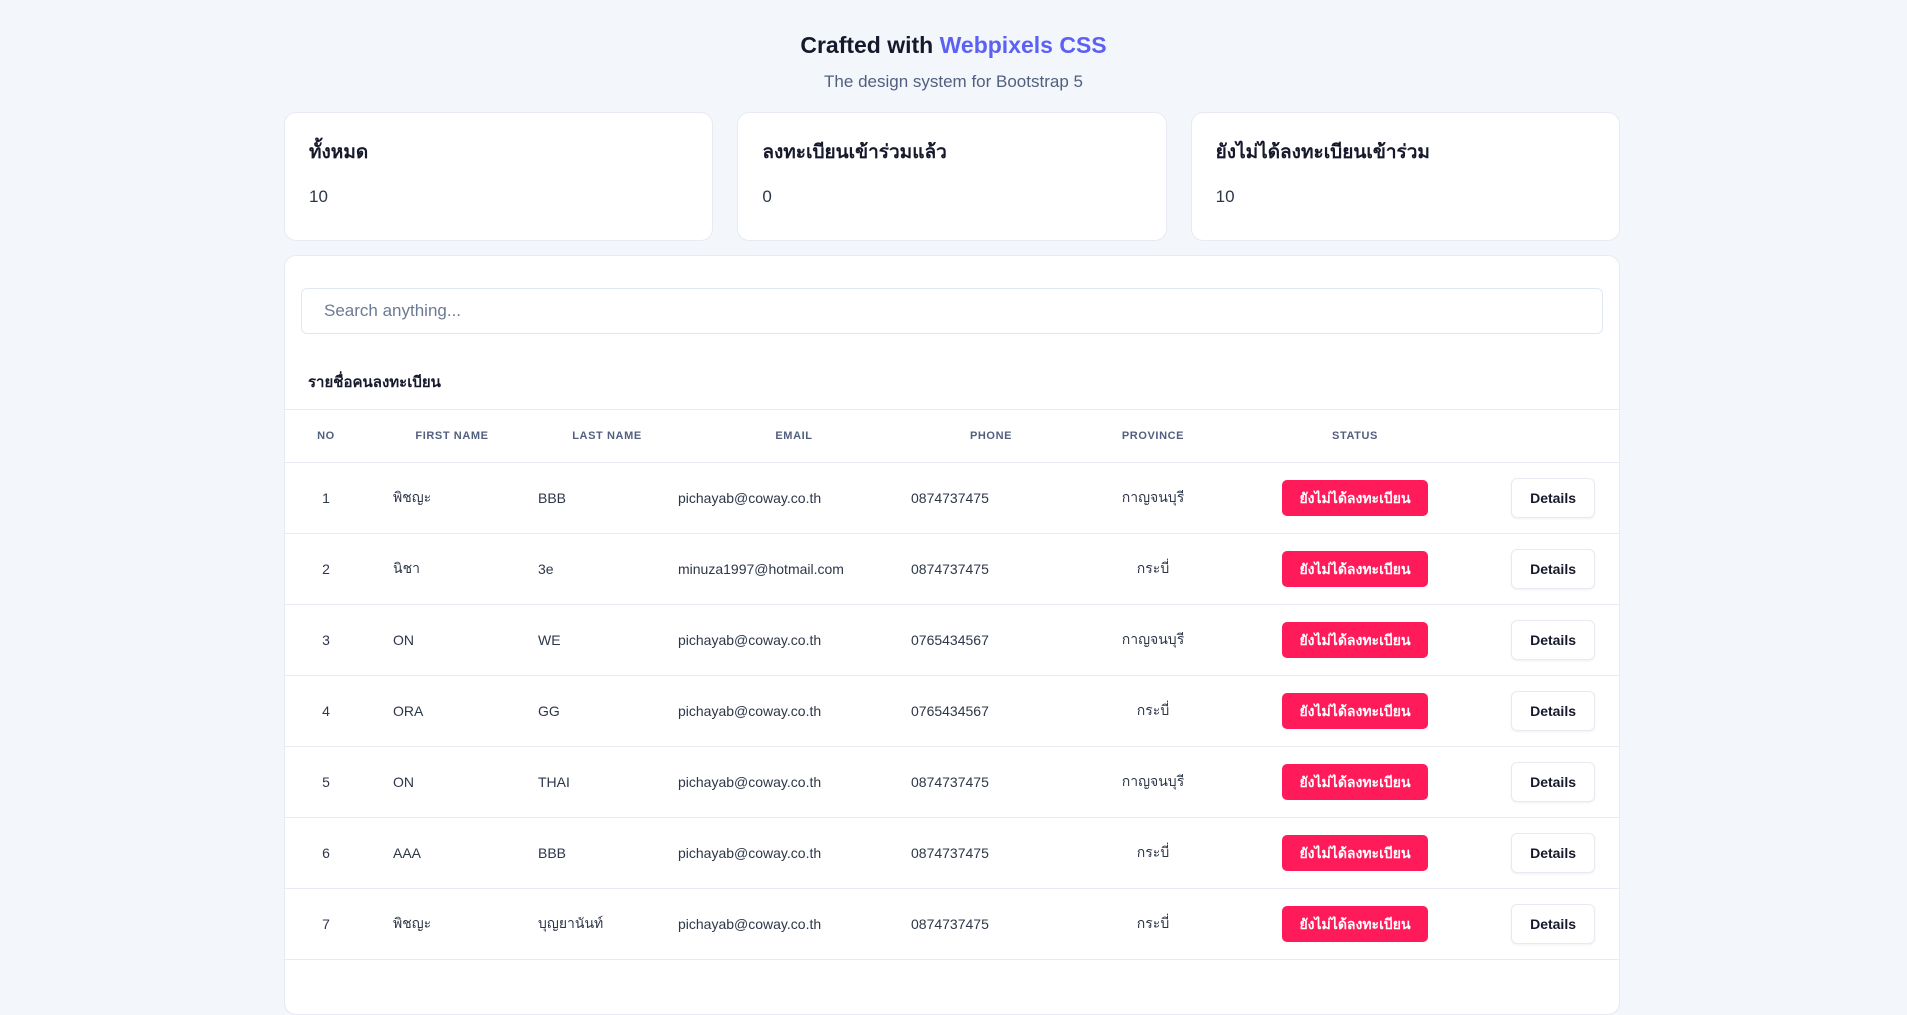  I want to click on column-header-email: EMAIL, so click(794, 436).